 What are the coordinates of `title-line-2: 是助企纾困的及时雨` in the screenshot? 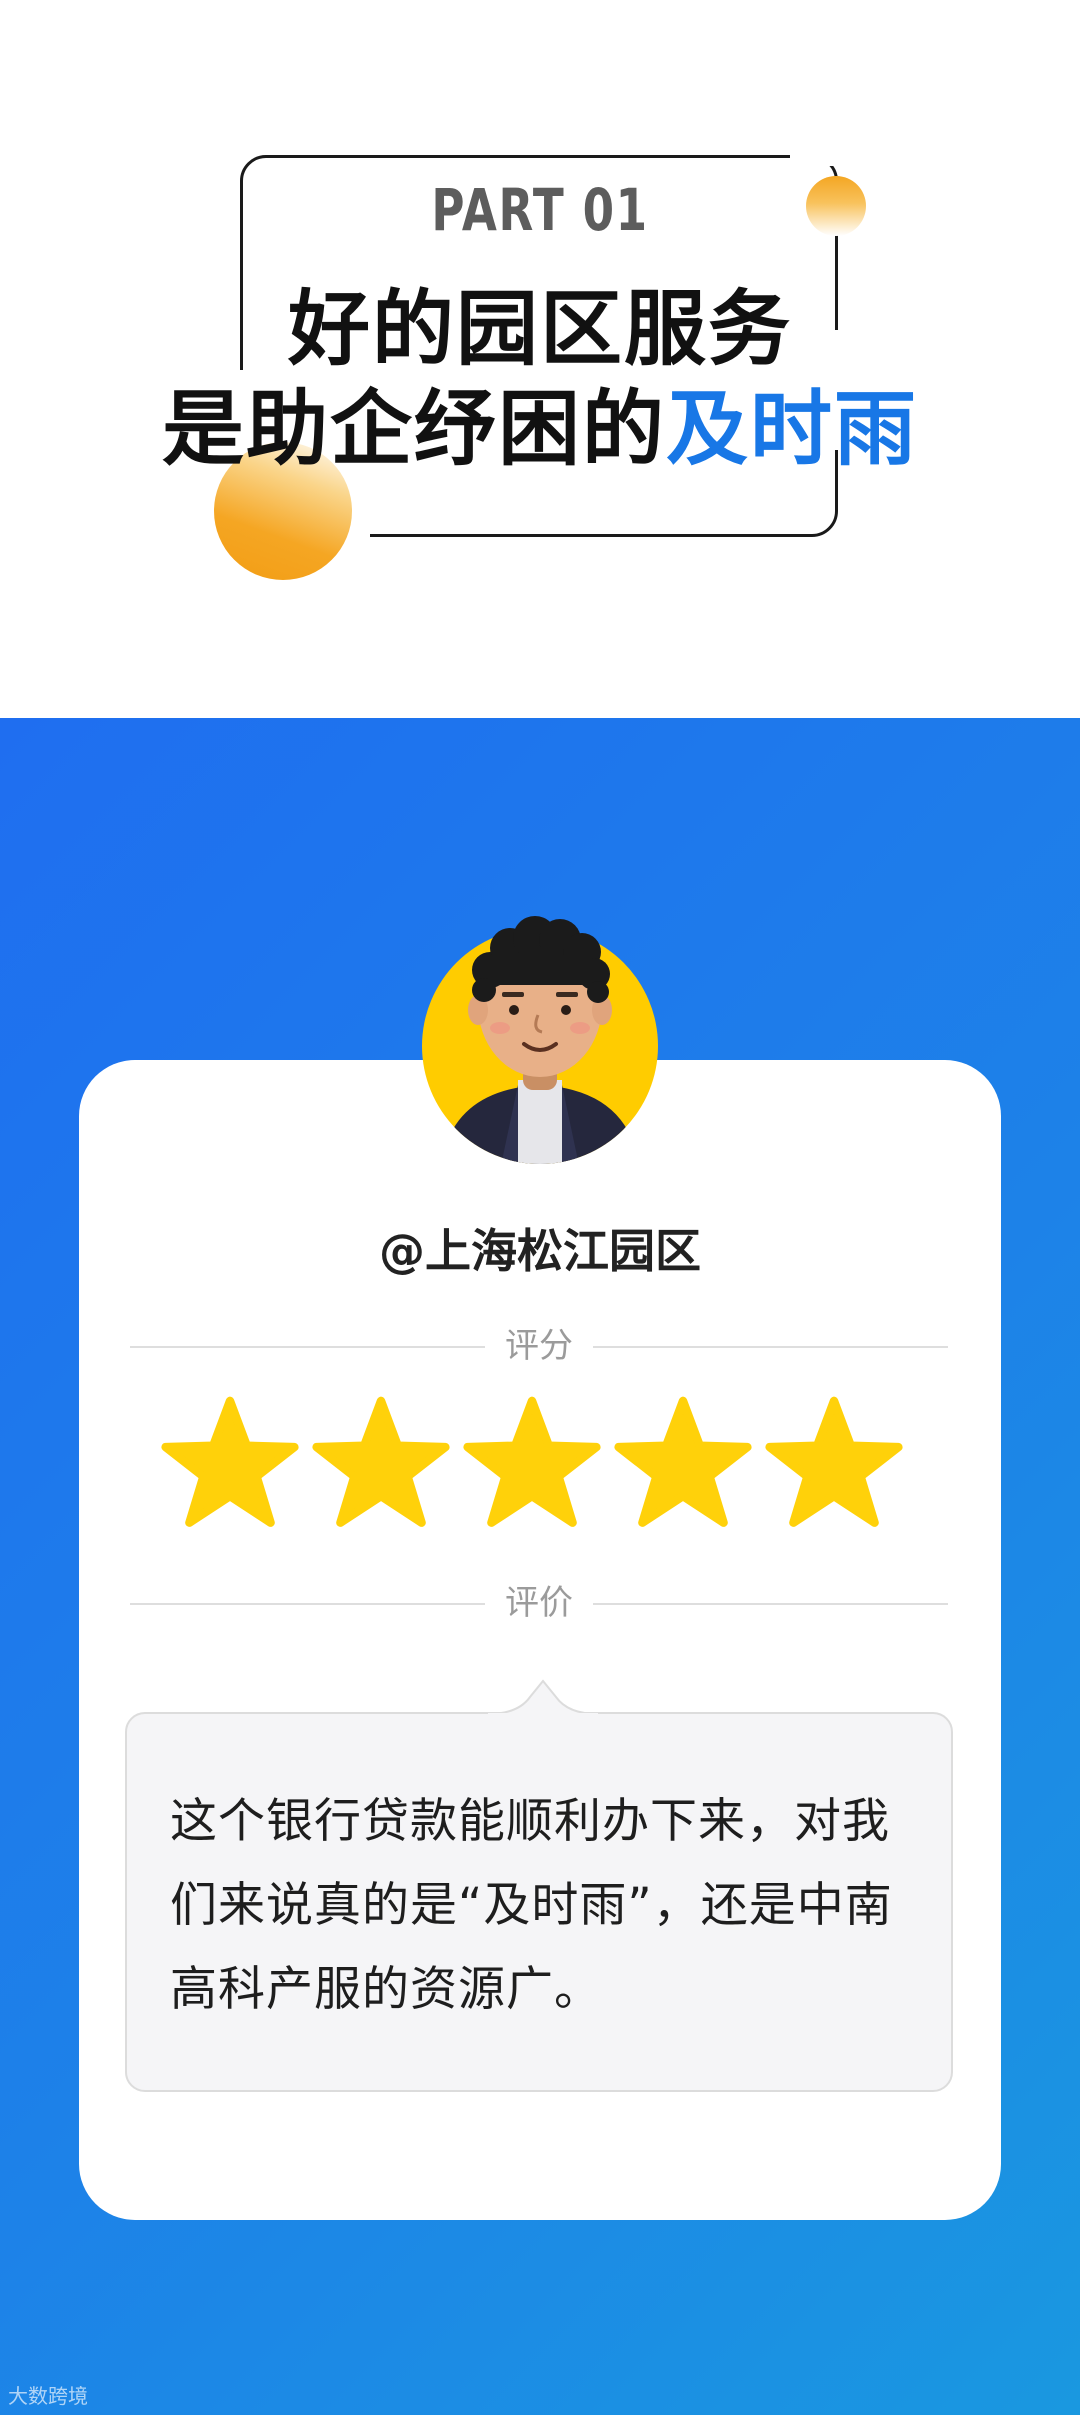 It's located at (540, 421).